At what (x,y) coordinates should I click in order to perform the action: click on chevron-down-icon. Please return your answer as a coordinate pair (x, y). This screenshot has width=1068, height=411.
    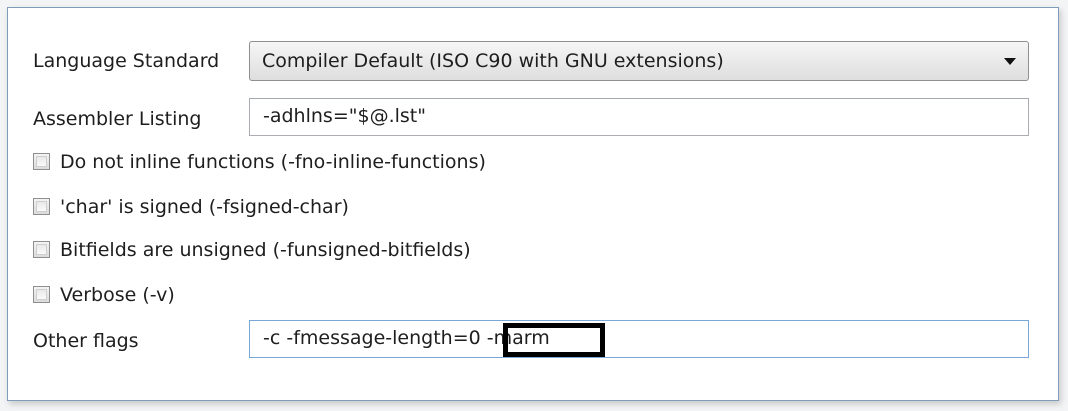
    Looking at the image, I should click on (1010, 61).